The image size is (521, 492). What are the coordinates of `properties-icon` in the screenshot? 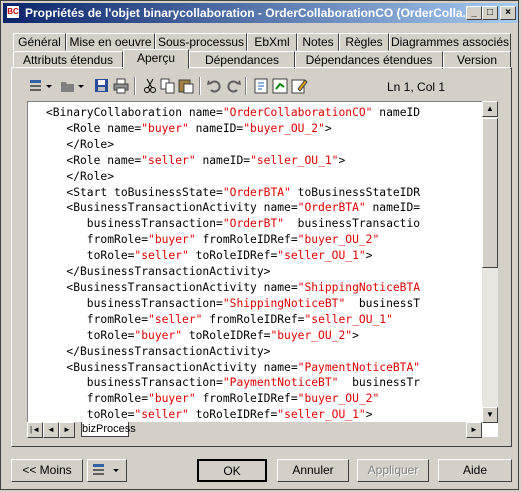 It's located at (36, 86).